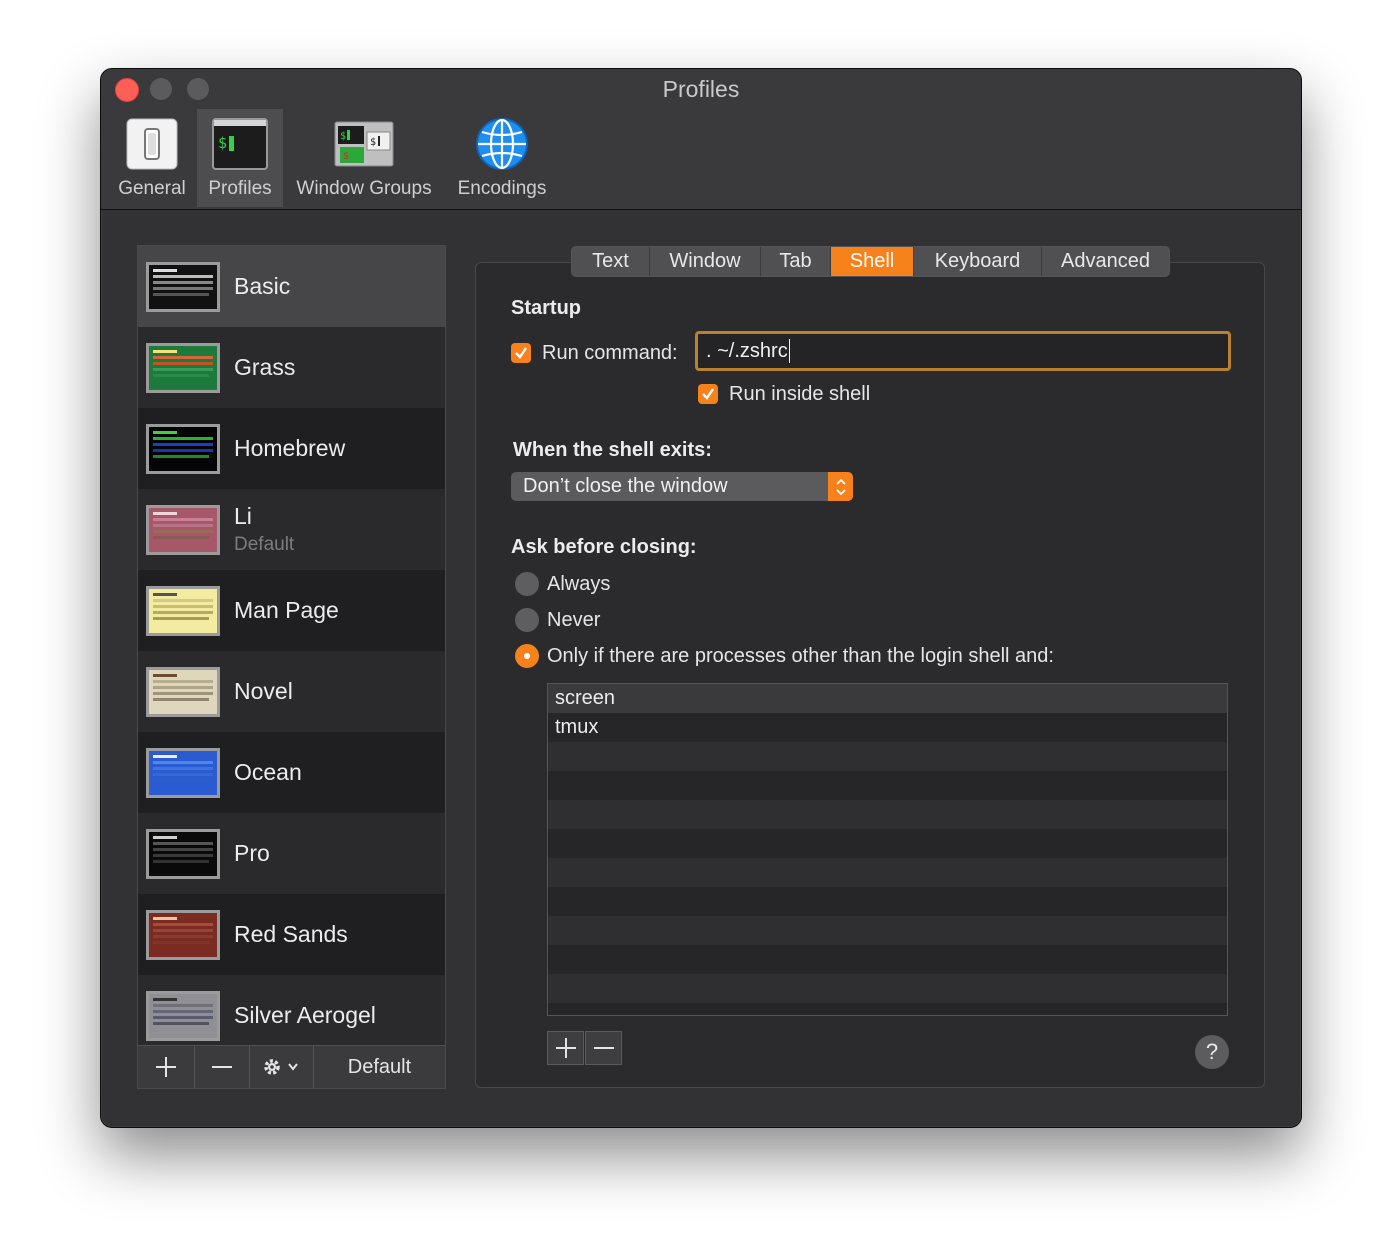 The image size is (1400, 1260). I want to click on profile-item-homebrew: Homebrew, so click(291, 448).